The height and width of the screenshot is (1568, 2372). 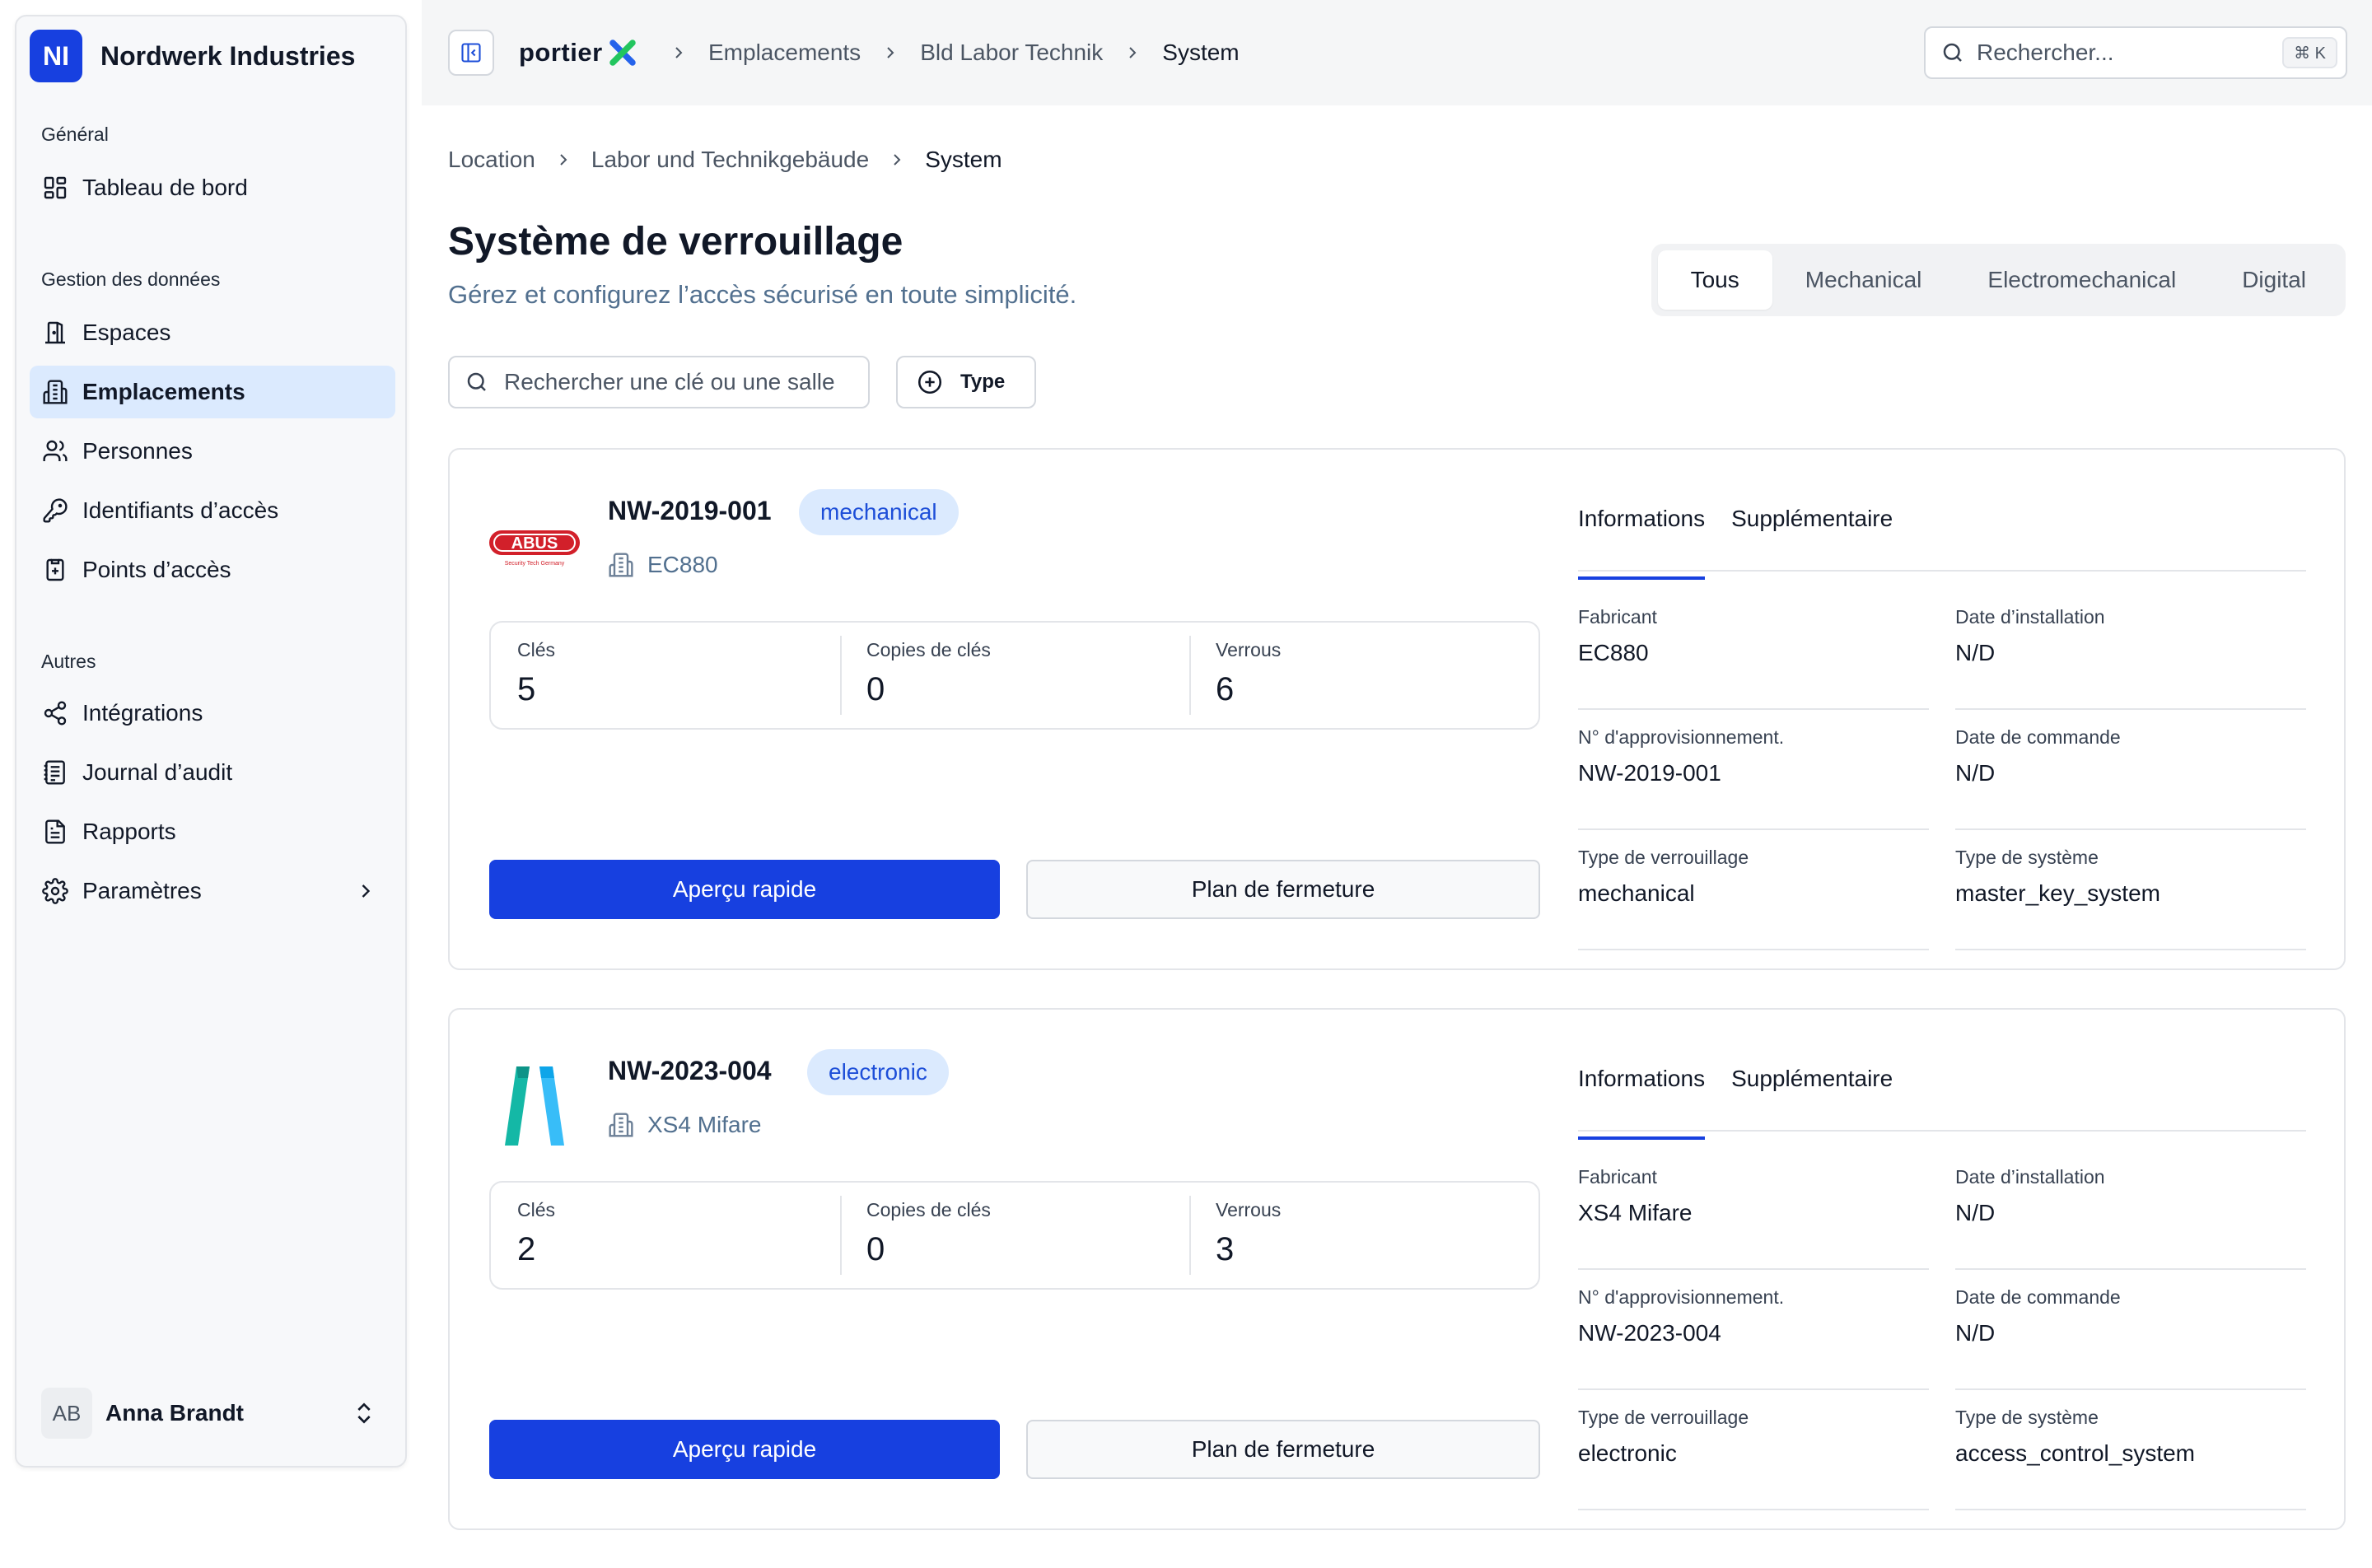 I want to click on breadcrumb-link: Emplacements, so click(x=784, y=53).